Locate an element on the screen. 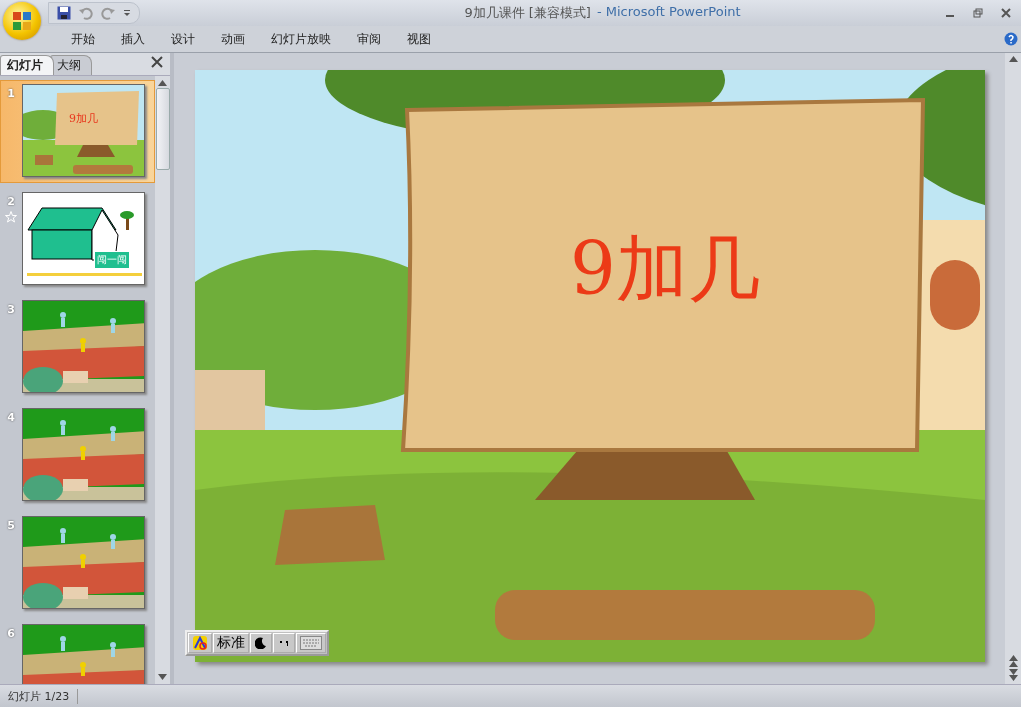 This screenshot has width=1021, height=707. slide-number: 4 is located at coordinates (11, 417).